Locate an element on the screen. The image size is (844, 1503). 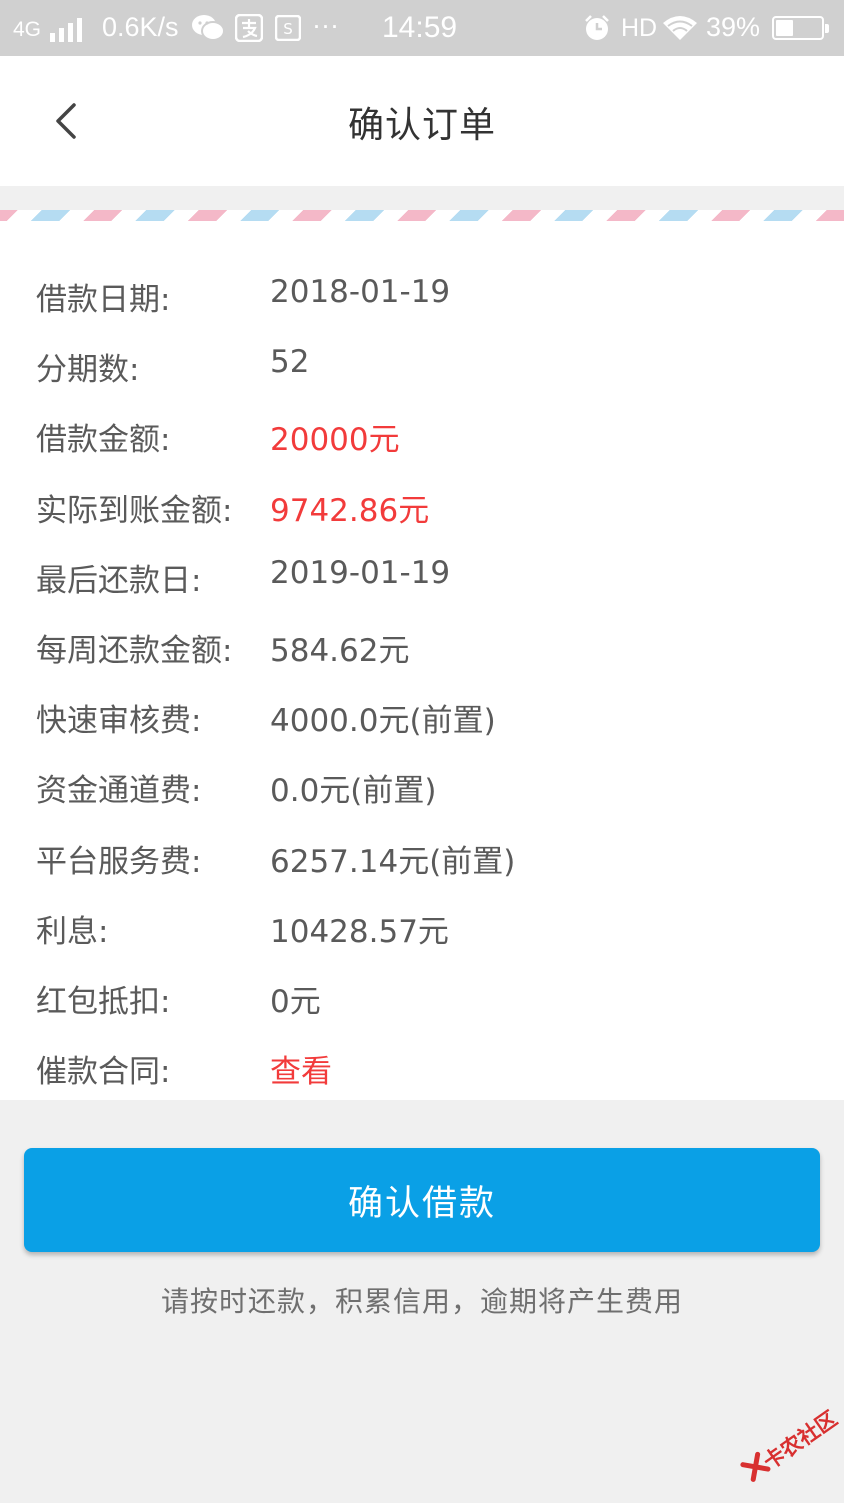
detail-value: 4000.0元(前置) is located at coordinates (383, 721).